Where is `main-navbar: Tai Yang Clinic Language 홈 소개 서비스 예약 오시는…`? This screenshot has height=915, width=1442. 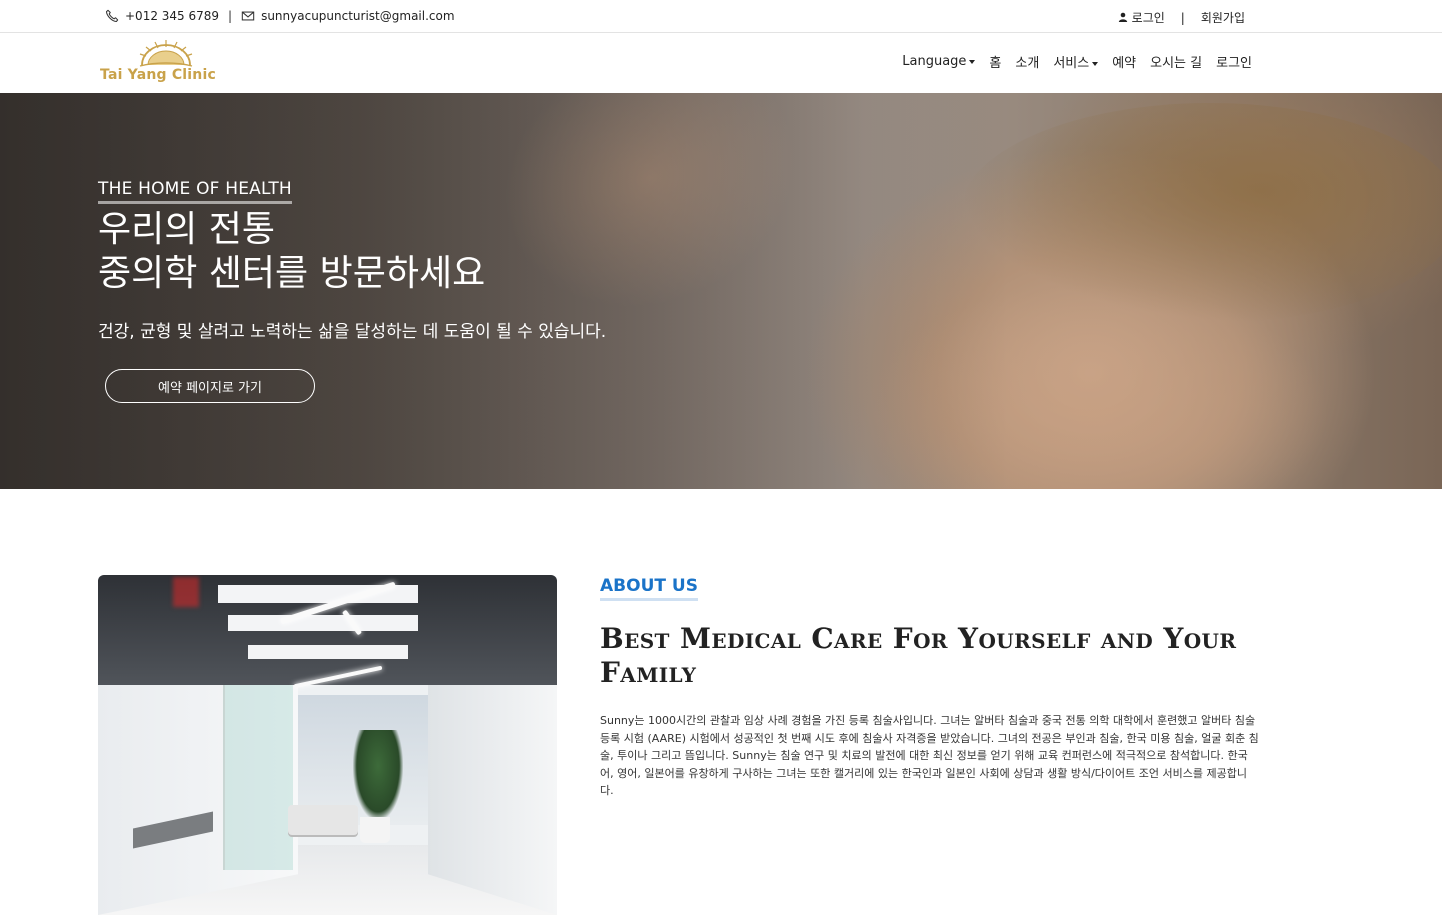
main-navbar: Tai Yang Clinic Language 홈 소개 서비스 예약 오시는… is located at coordinates (721, 63).